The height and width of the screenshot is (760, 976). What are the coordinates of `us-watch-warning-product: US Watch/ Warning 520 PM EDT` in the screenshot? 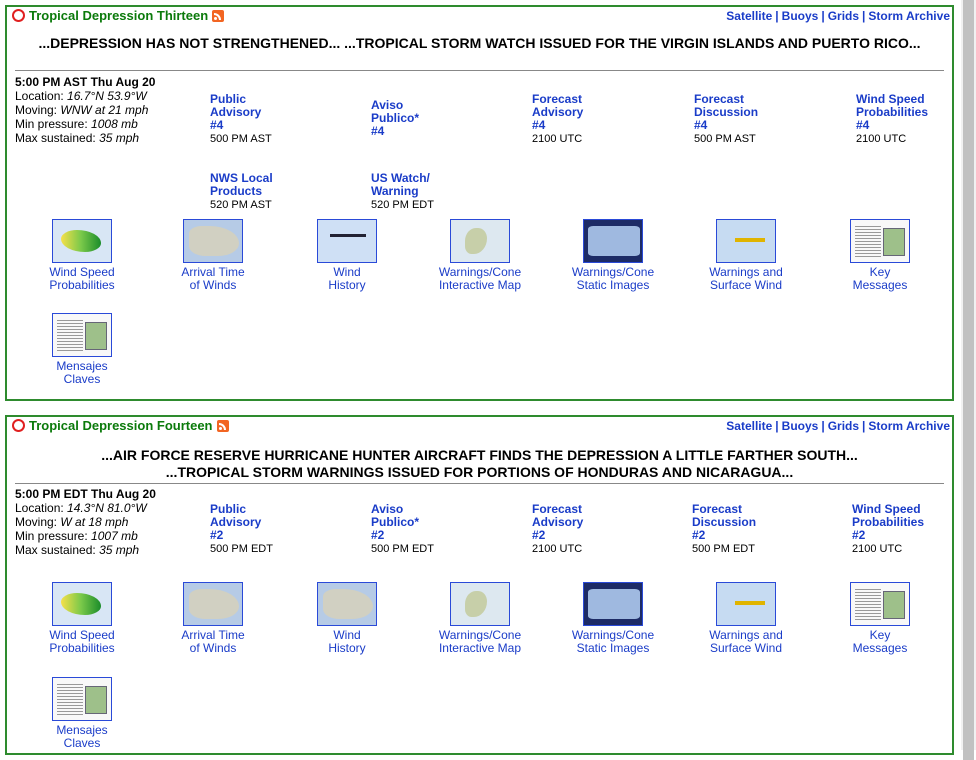 It's located at (426, 192).